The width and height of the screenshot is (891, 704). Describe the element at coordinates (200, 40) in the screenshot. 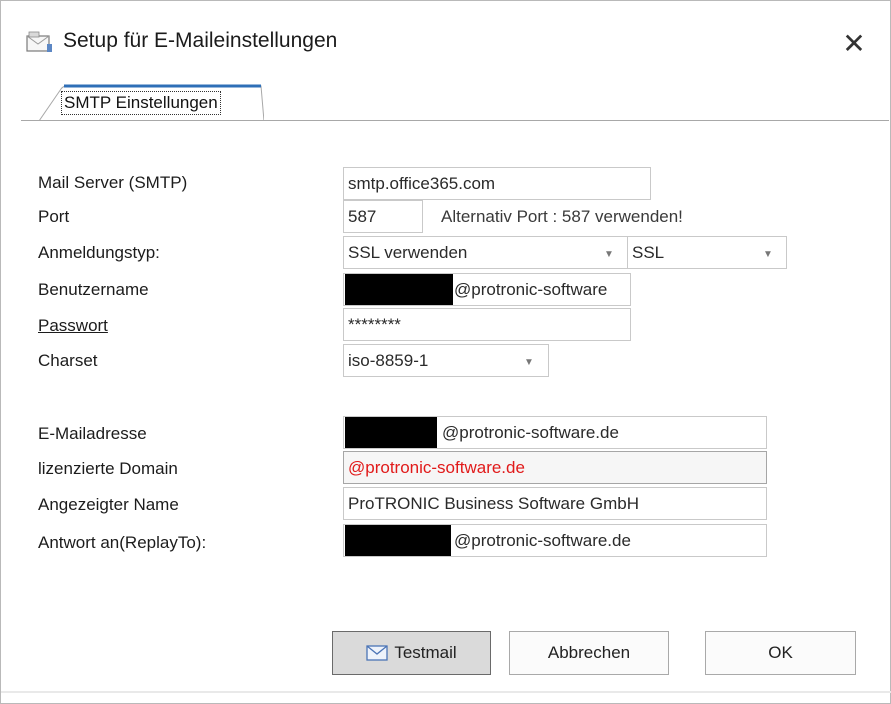

I see `window-title: Setup für E-Maileinstellungen` at that location.